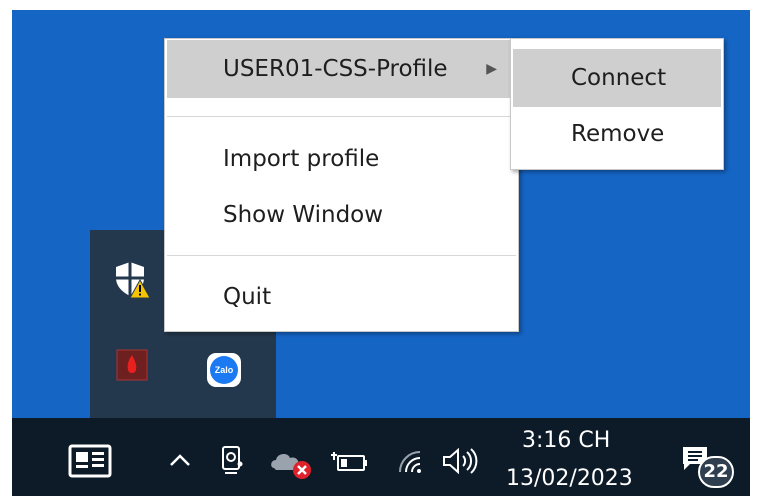 Image resolution: width=760 pixels, height=502 pixels. Describe the element at coordinates (716, 472) in the screenshot. I see `notification-count-badge: 22` at that location.